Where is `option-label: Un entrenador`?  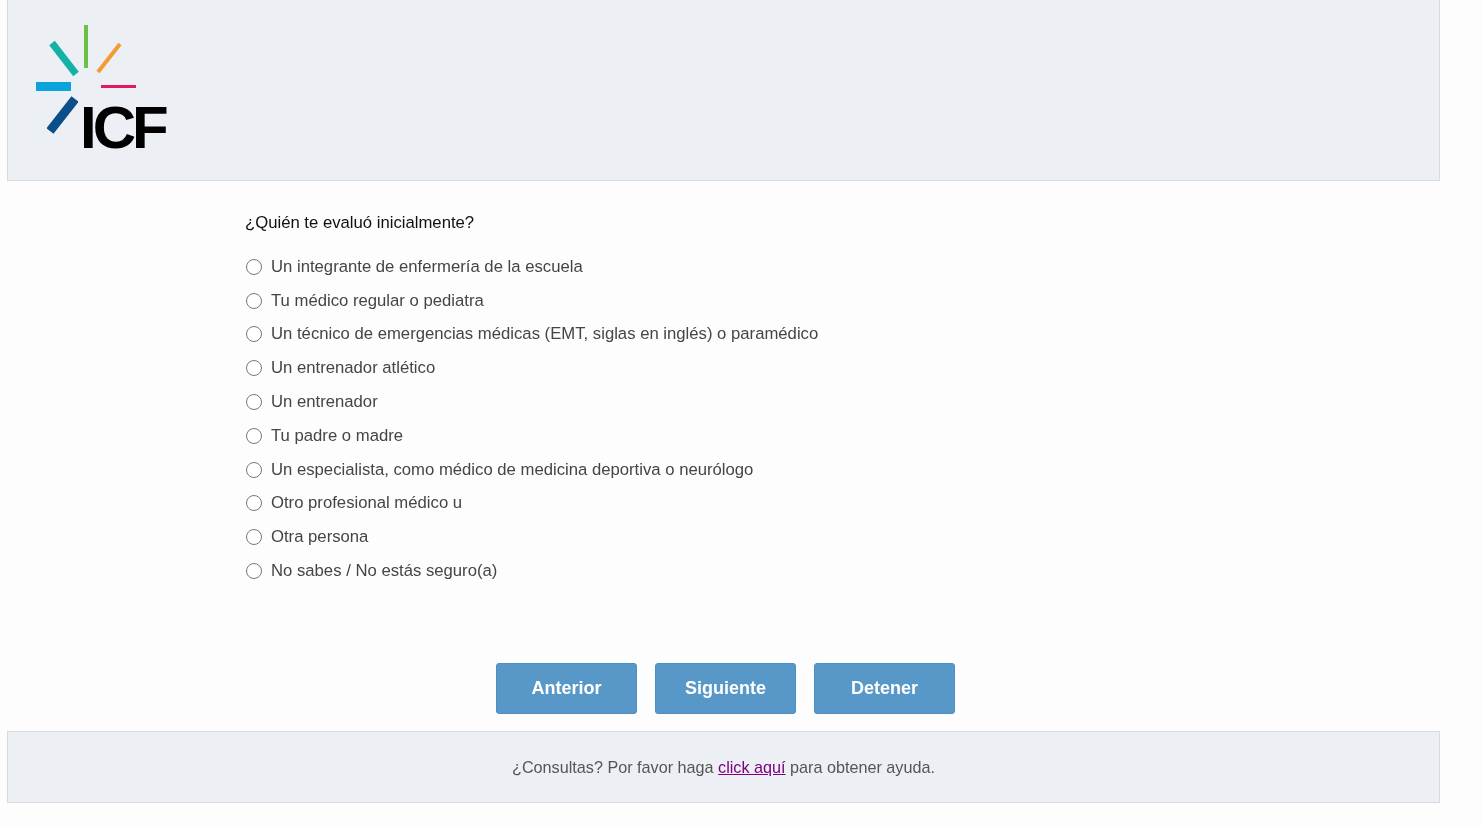 option-label: Un entrenador is located at coordinates (324, 402).